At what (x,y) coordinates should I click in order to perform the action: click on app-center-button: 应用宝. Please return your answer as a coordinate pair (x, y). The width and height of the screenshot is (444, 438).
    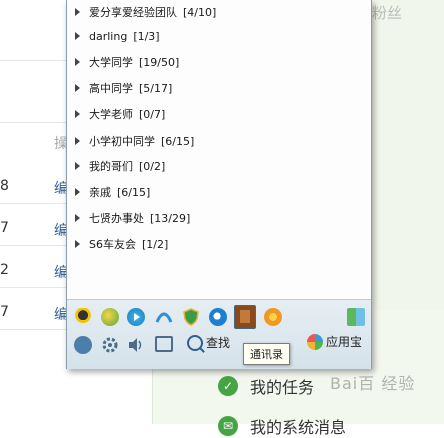
    Looking at the image, I should click on (334, 341).